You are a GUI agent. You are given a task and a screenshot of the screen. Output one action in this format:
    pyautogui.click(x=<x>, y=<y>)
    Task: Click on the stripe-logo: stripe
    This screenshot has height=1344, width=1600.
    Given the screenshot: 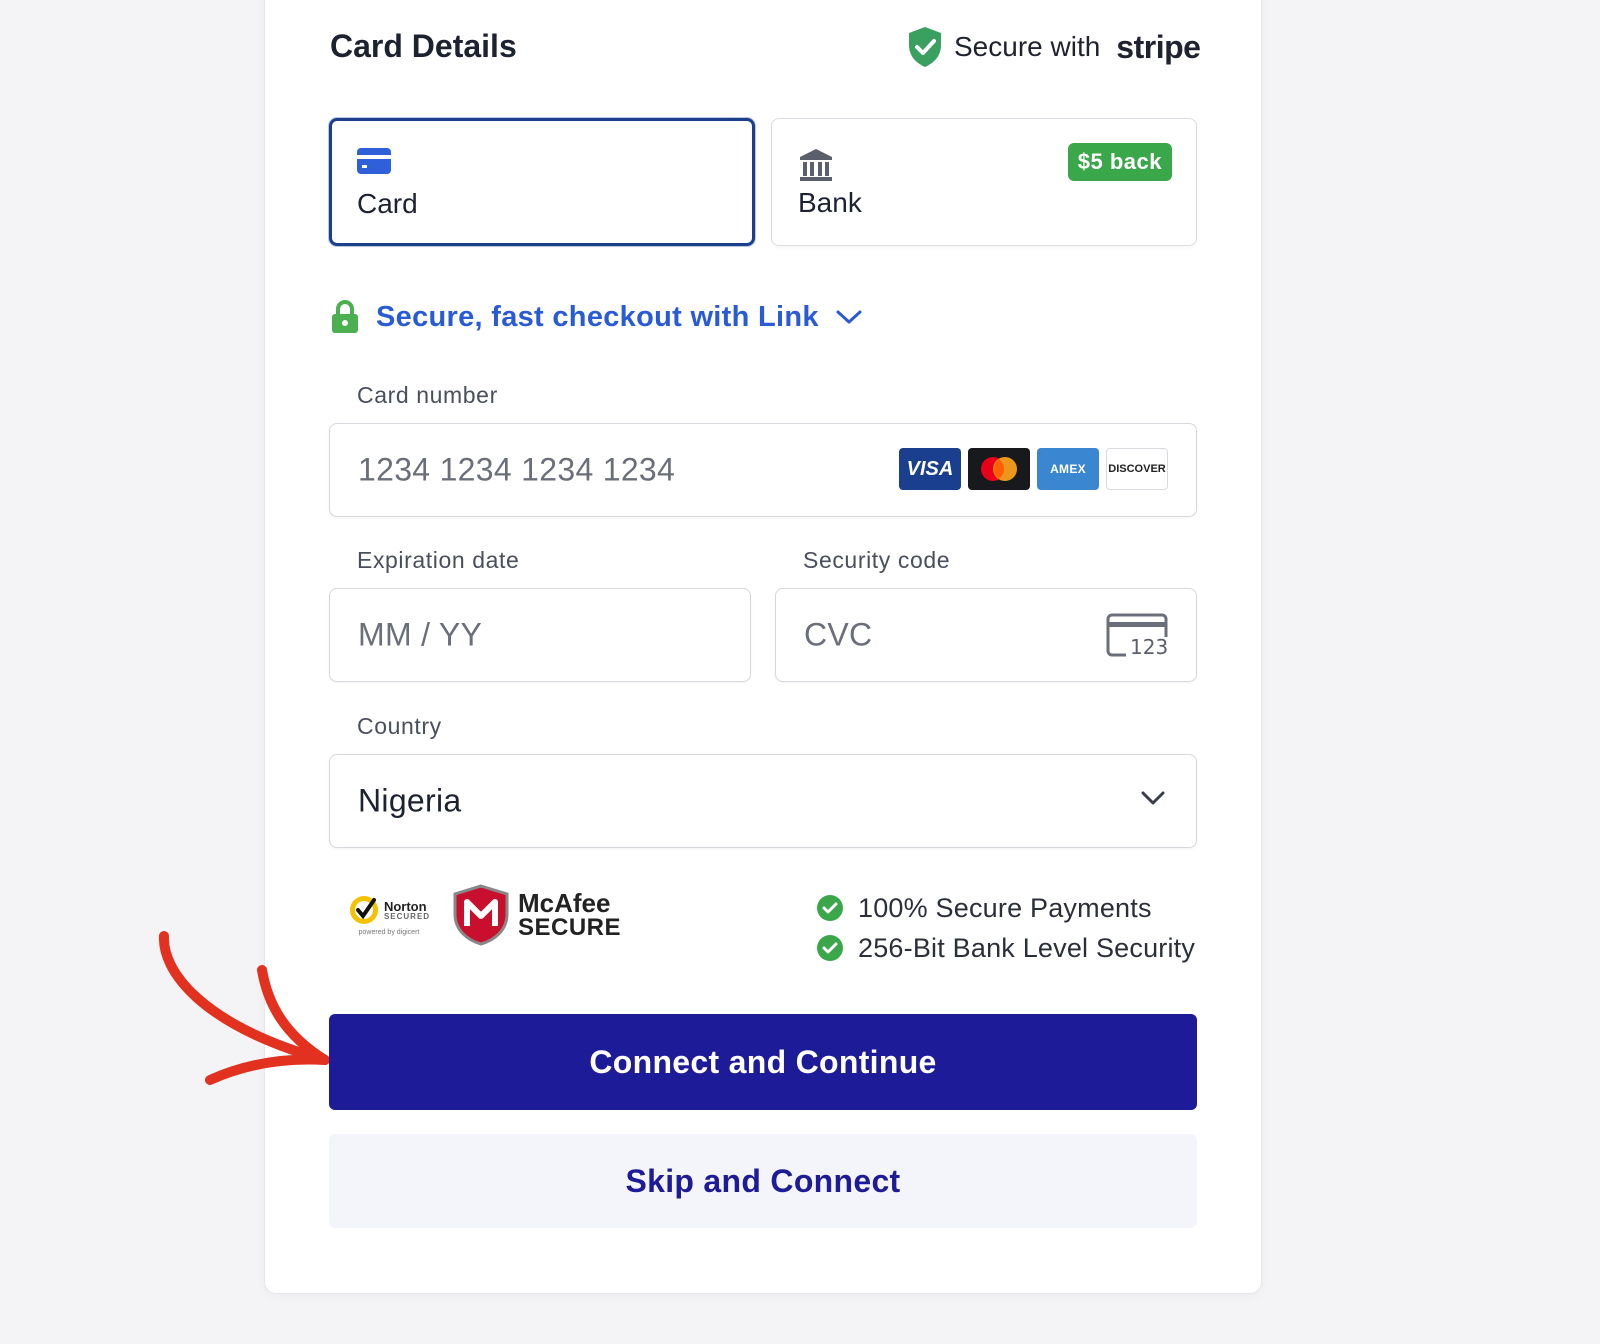 What is the action you would take?
    pyautogui.click(x=1158, y=46)
    